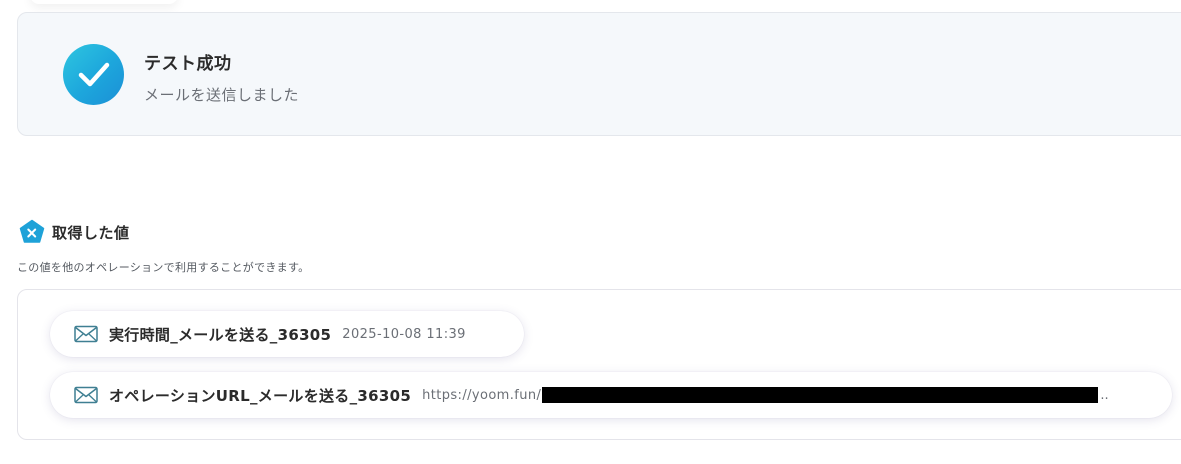  What do you see at coordinates (482, 395) in the screenshot?
I see `value-item-value: https://yoom.fun/` at bounding box center [482, 395].